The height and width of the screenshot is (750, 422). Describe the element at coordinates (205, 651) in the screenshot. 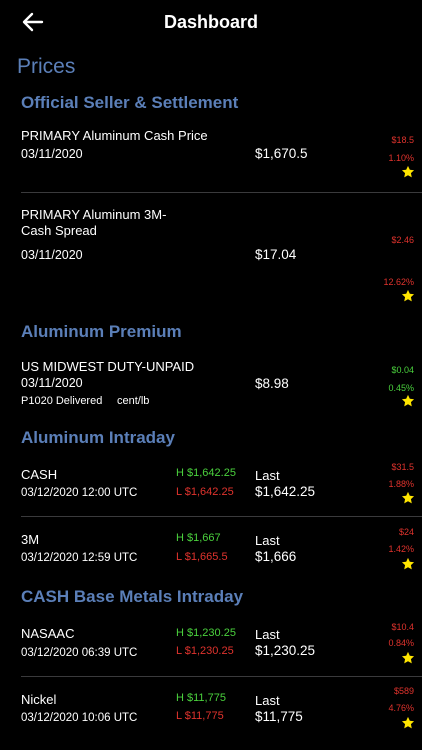

I see `low-value: L $1,230.25` at that location.